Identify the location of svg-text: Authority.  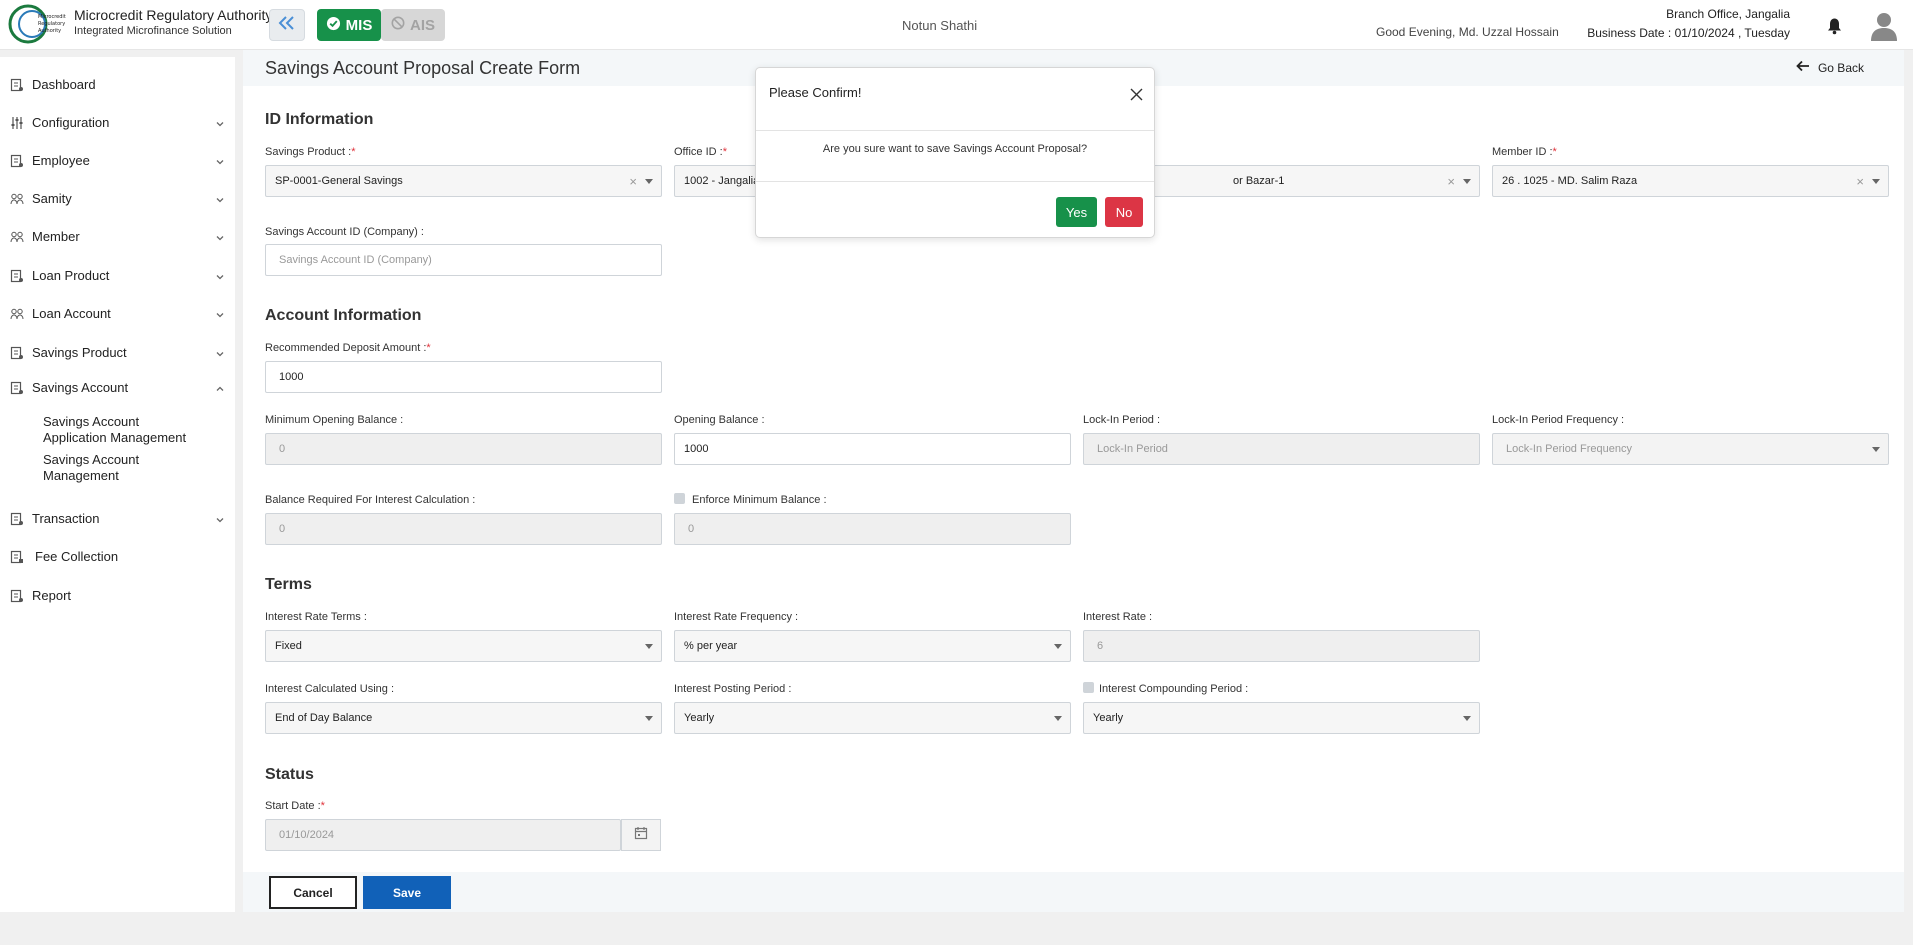
(49, 31).